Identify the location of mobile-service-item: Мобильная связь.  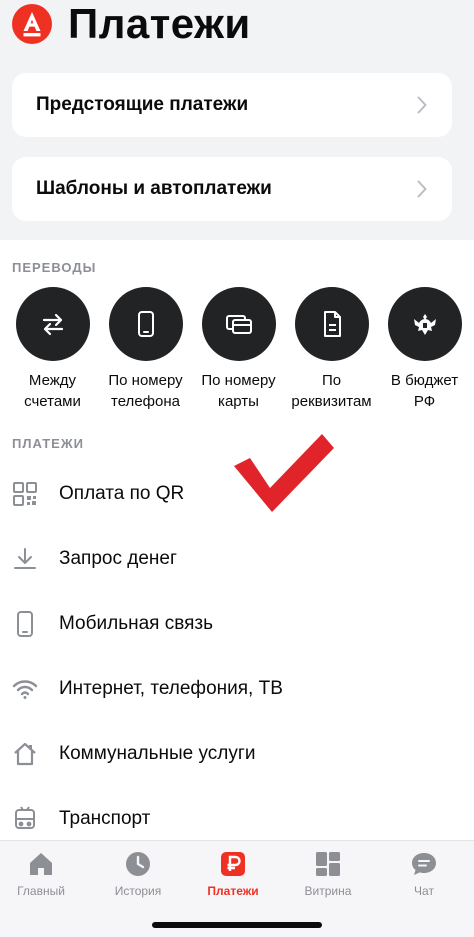
(237, 623).